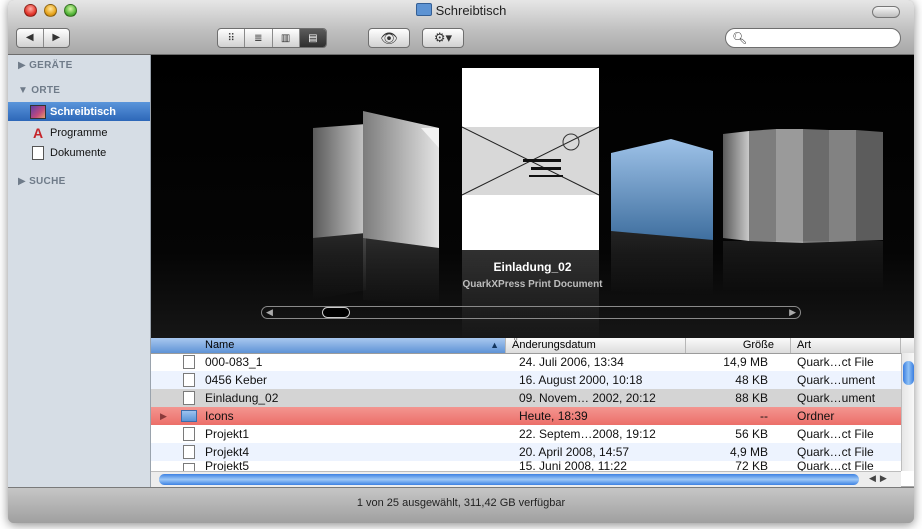 This screenshot has width=922, height=529. What do you see at coordinates (792, 312) in the screenshot?
I see `scroll-right-icon: ▶` at bounding box center [792, 312].